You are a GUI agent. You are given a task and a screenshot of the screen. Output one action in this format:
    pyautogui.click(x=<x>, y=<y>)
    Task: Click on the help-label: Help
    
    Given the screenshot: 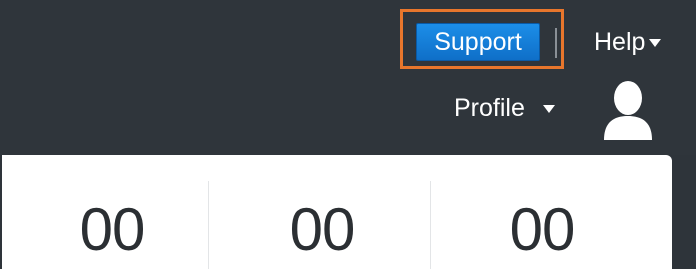 What is the action you would take?
    pyautogui.click(x=620, y=42)
    